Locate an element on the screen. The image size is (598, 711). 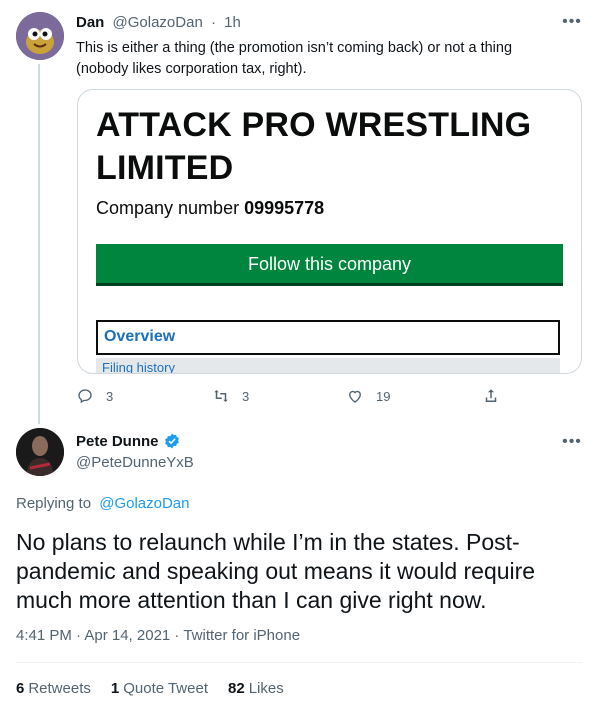
likes-label: Likes is located at coordinates (266, 688).